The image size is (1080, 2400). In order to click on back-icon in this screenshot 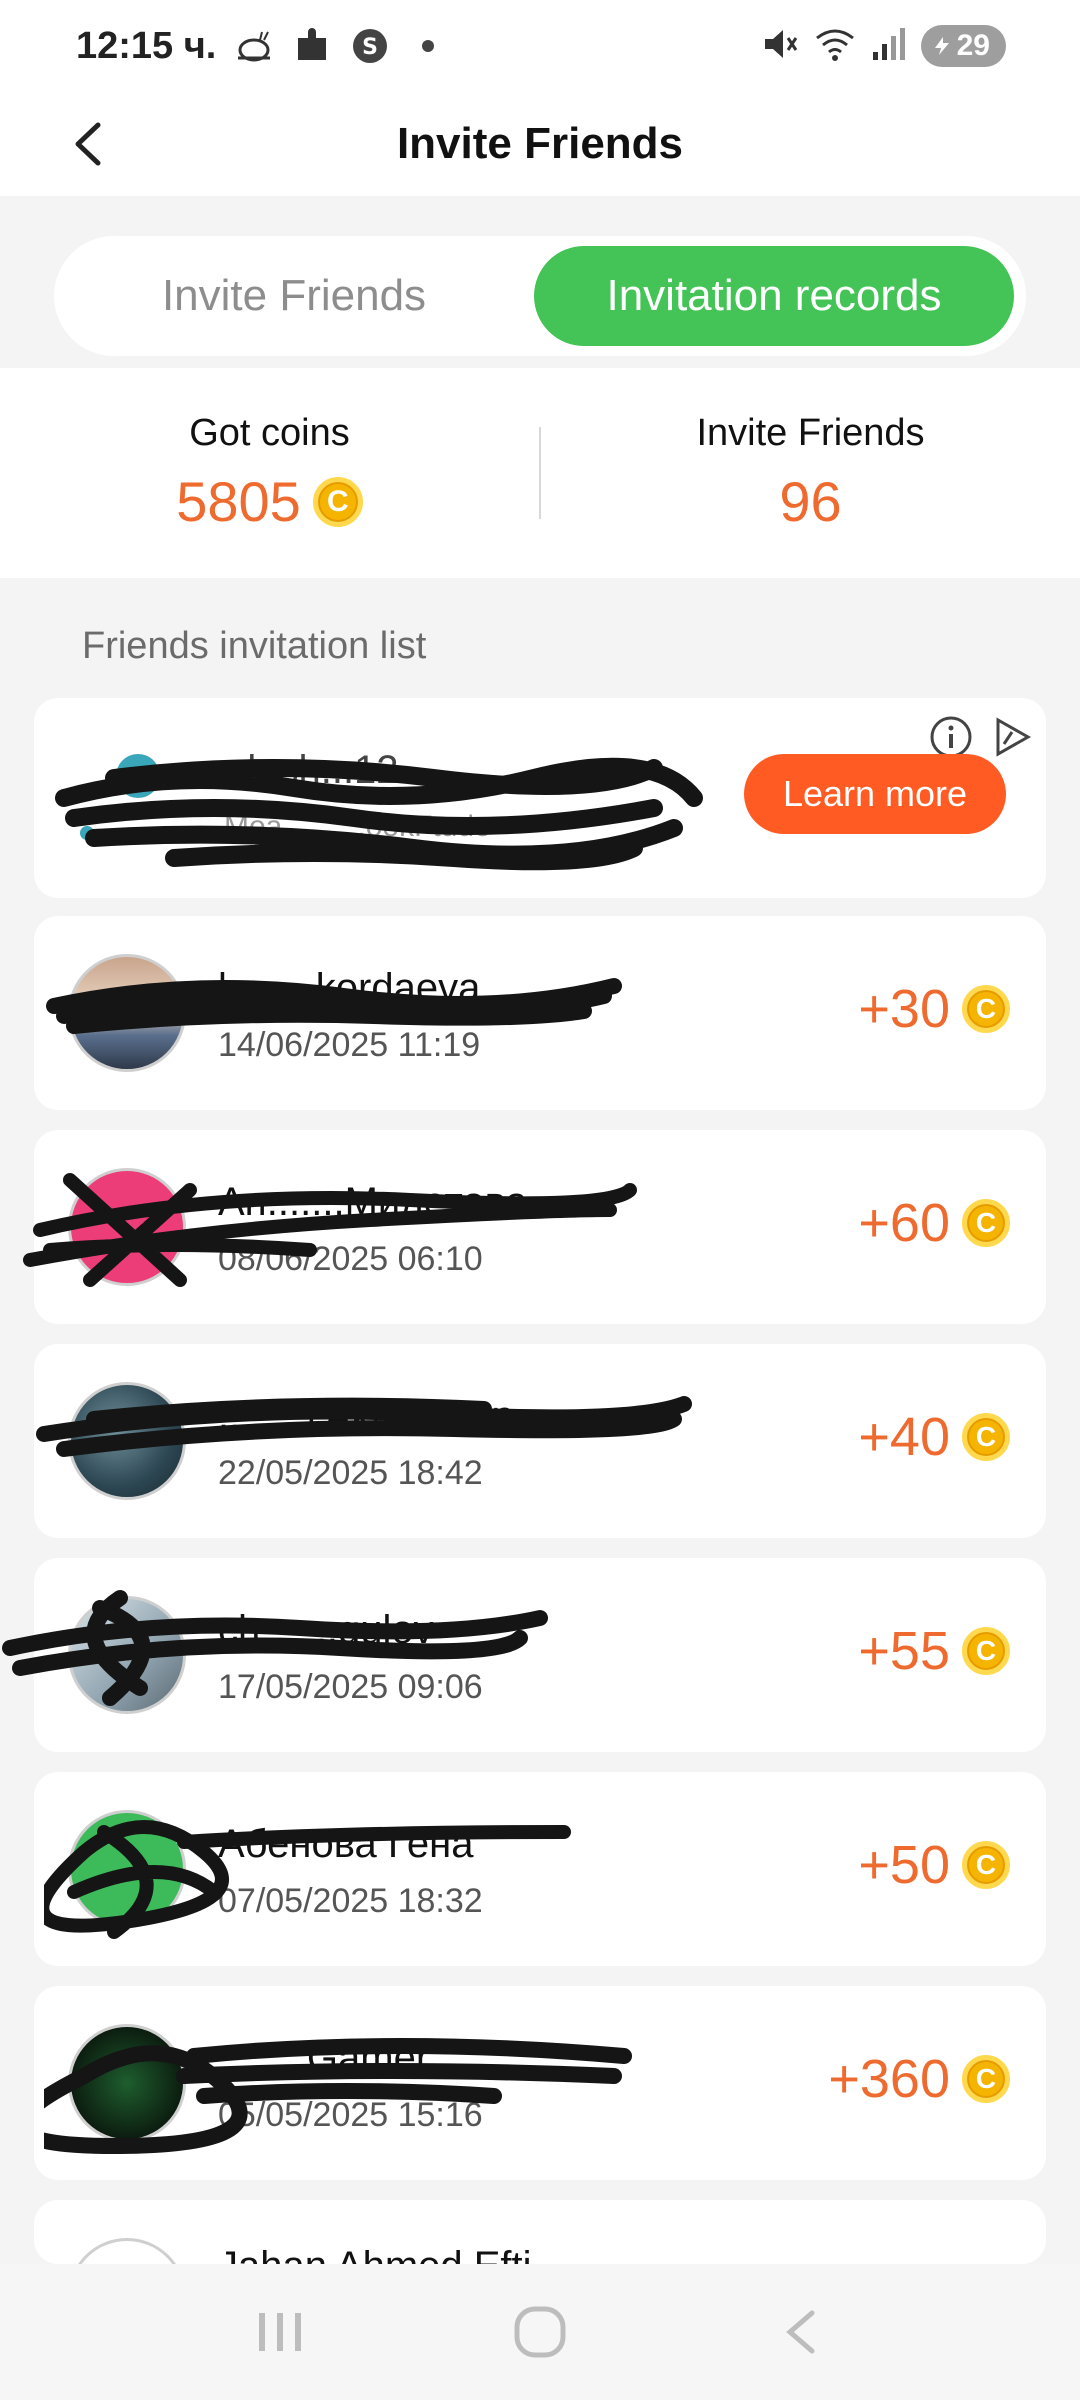, I will do `click(800, 2332)`.